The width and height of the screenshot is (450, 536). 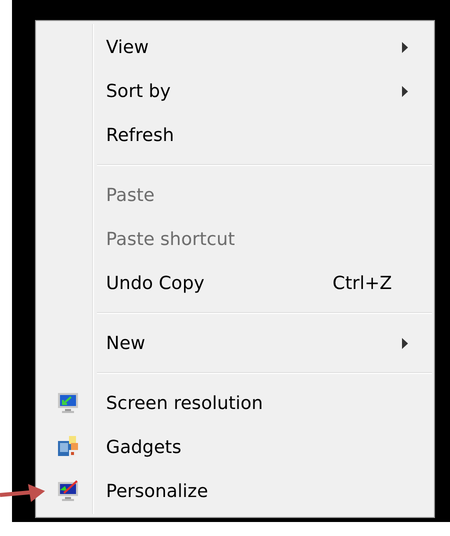 I want to click on menu-item: Personalize, so click(x=235, y=491).